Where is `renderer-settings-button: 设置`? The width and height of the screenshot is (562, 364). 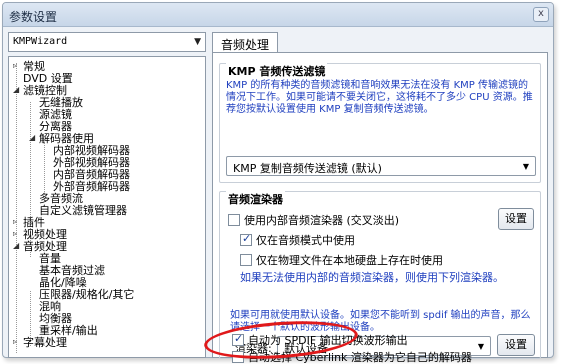 renderer-settings-button: 设置 is located at coordinates (516, 219).